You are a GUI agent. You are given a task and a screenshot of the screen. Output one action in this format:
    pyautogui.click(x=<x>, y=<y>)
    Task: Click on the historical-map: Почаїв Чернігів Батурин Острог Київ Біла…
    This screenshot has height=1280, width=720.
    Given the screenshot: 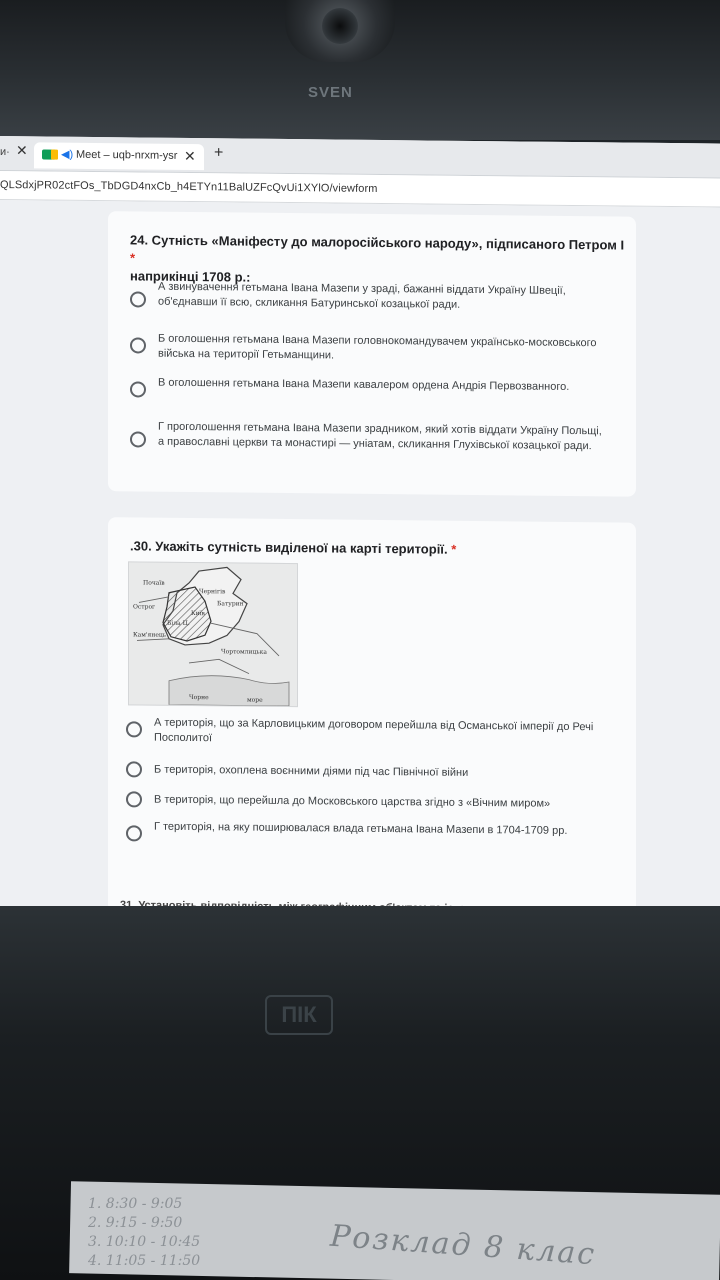 What is the action you would take?
    pyautogui.click(x=213, y=634)
    